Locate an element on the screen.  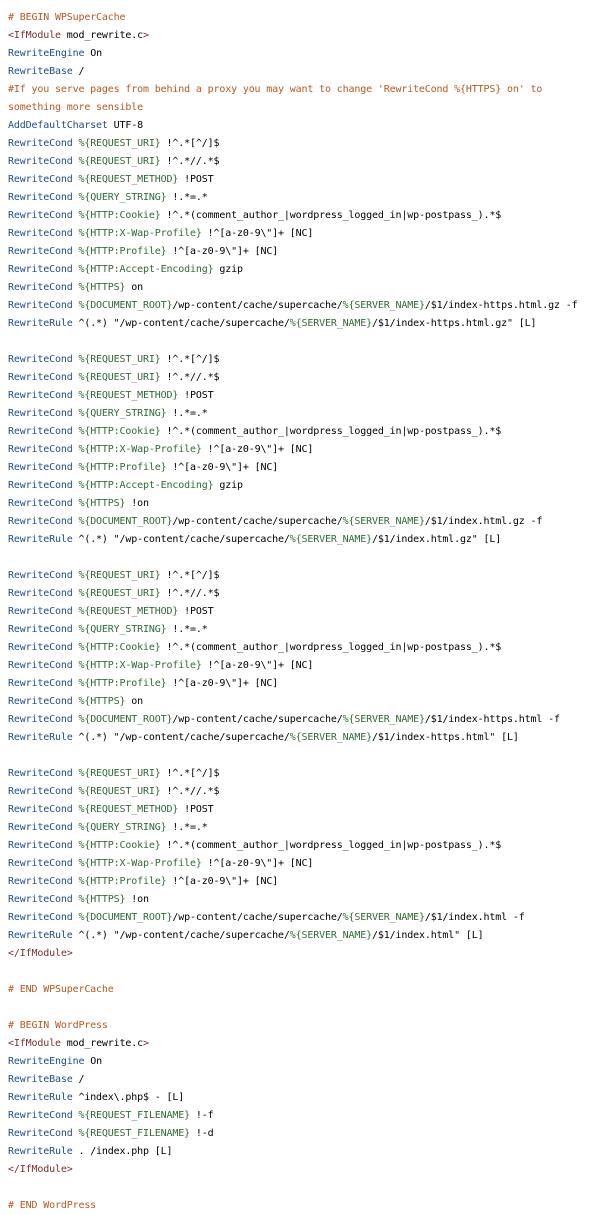
code-token-plain: UTF-8 is located at coordinates (125, 125).